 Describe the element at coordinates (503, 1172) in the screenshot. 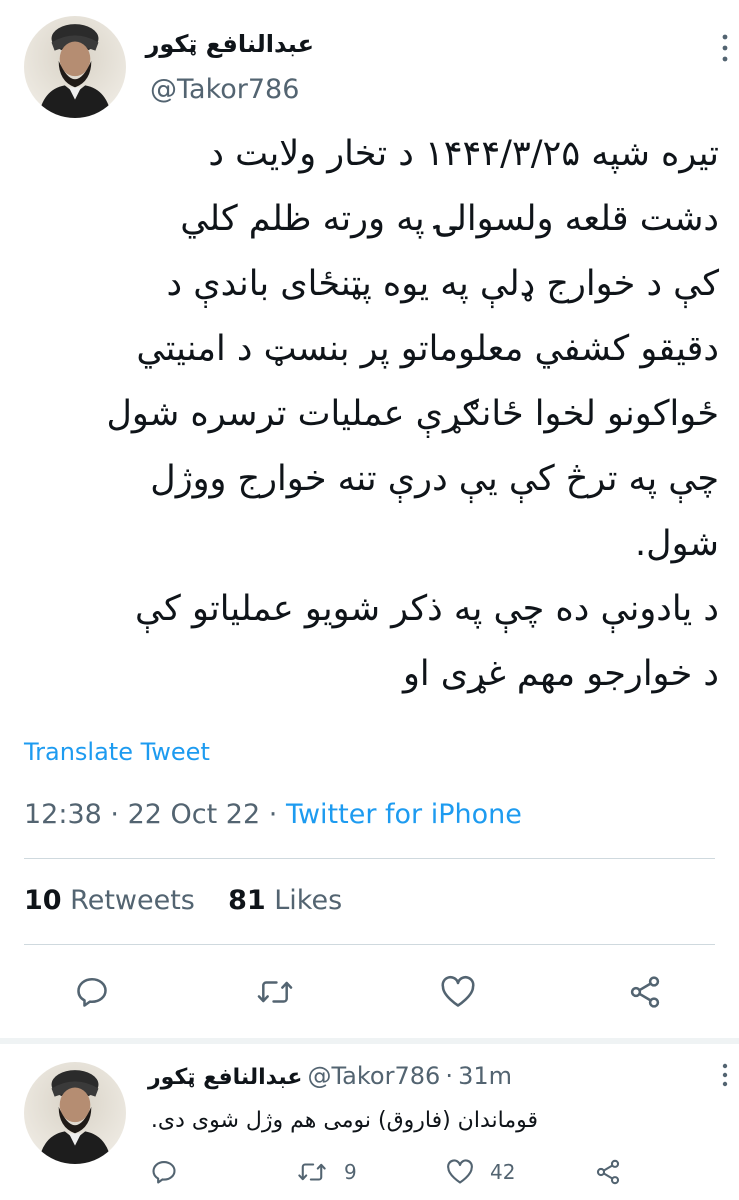

I see `reply-like-count: 42` at that location.